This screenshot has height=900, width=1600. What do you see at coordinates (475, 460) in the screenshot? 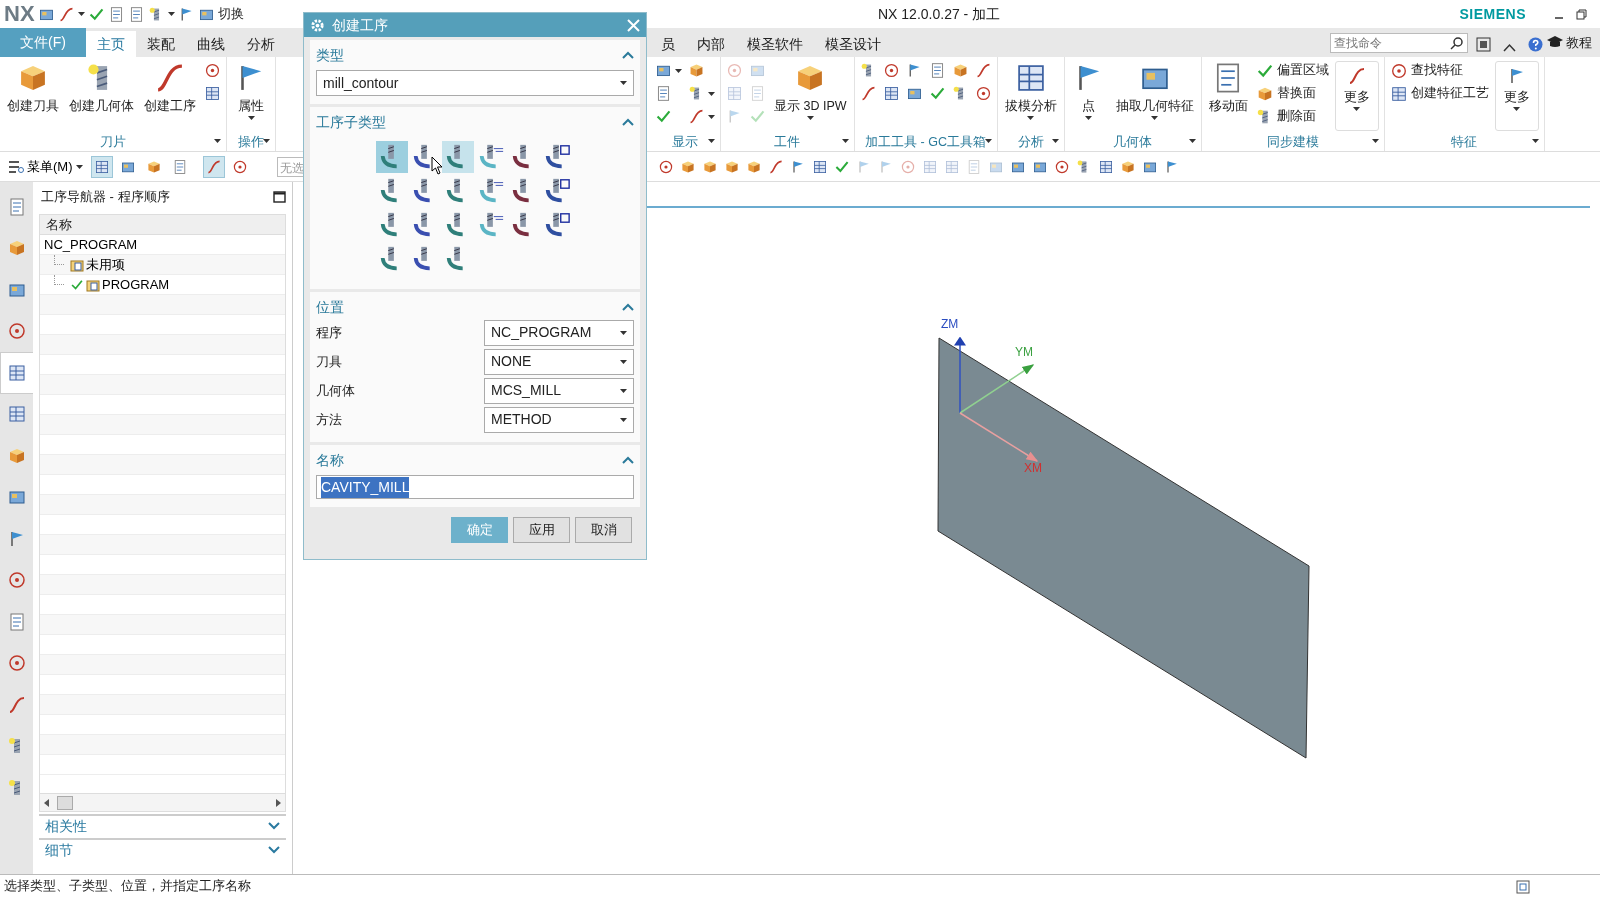
I see `section-header: 名称` at bounding box center [475, 460].